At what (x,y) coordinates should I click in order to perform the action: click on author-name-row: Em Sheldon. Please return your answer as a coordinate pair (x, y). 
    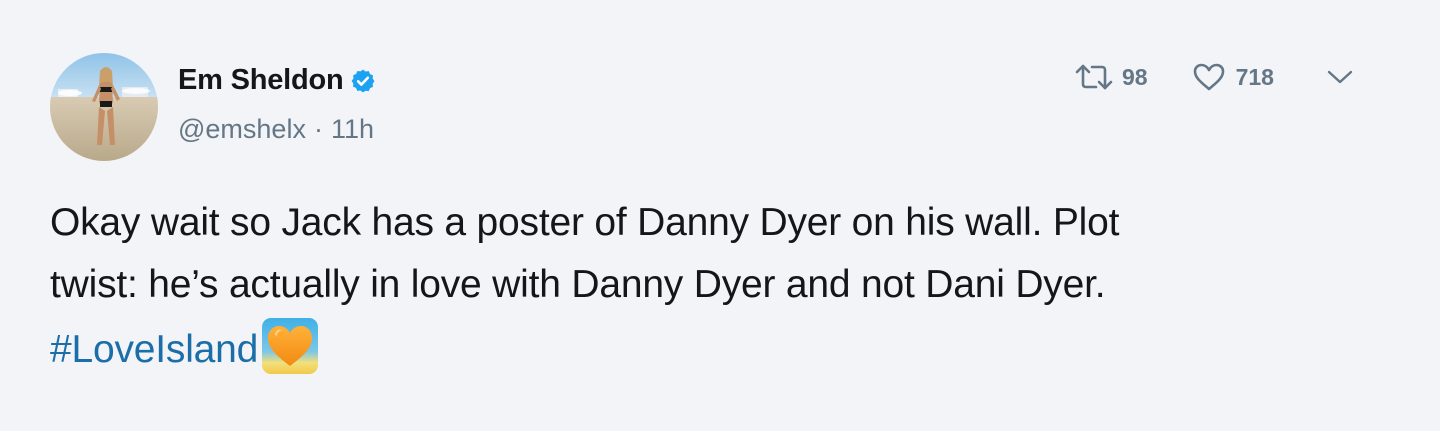
    Looking at the image, I should click on (277, 80).